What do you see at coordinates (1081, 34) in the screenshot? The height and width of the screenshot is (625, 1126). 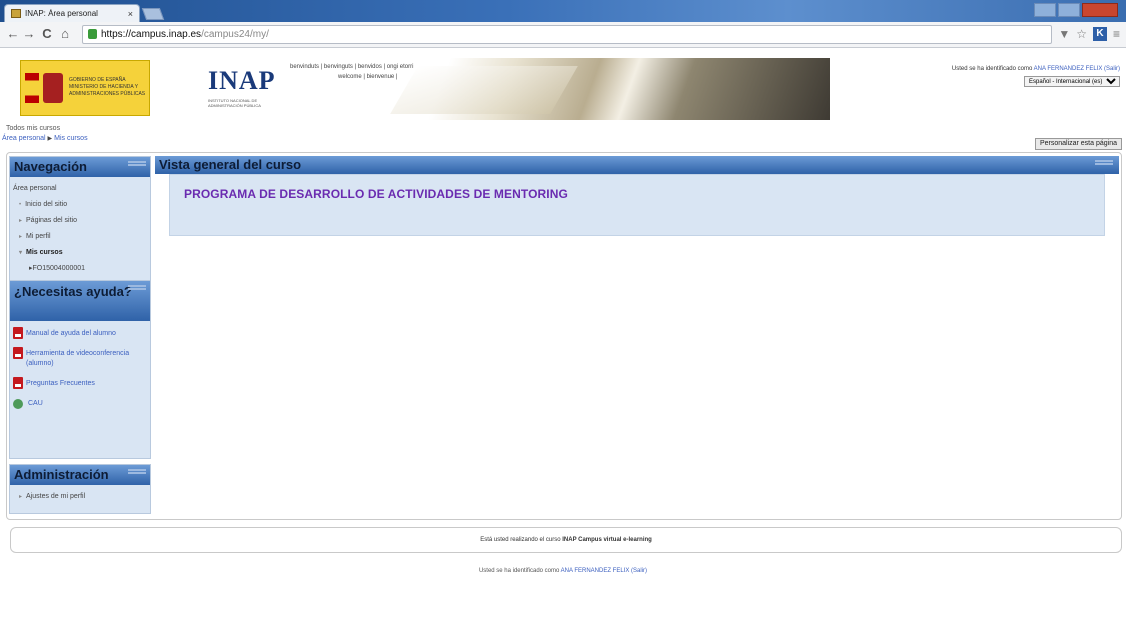 I see `bookmark-star-icon: ☆` at bounding box center [1081, 34].